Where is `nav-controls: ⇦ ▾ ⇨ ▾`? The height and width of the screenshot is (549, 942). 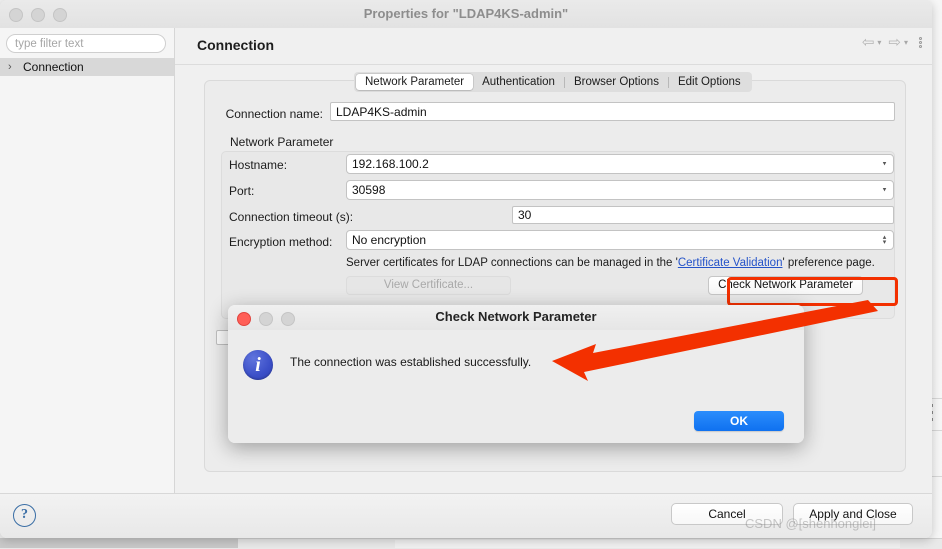
nav-controls: ⇦ ▾ ⇨ ▾ is located at coordinates (892, 42).